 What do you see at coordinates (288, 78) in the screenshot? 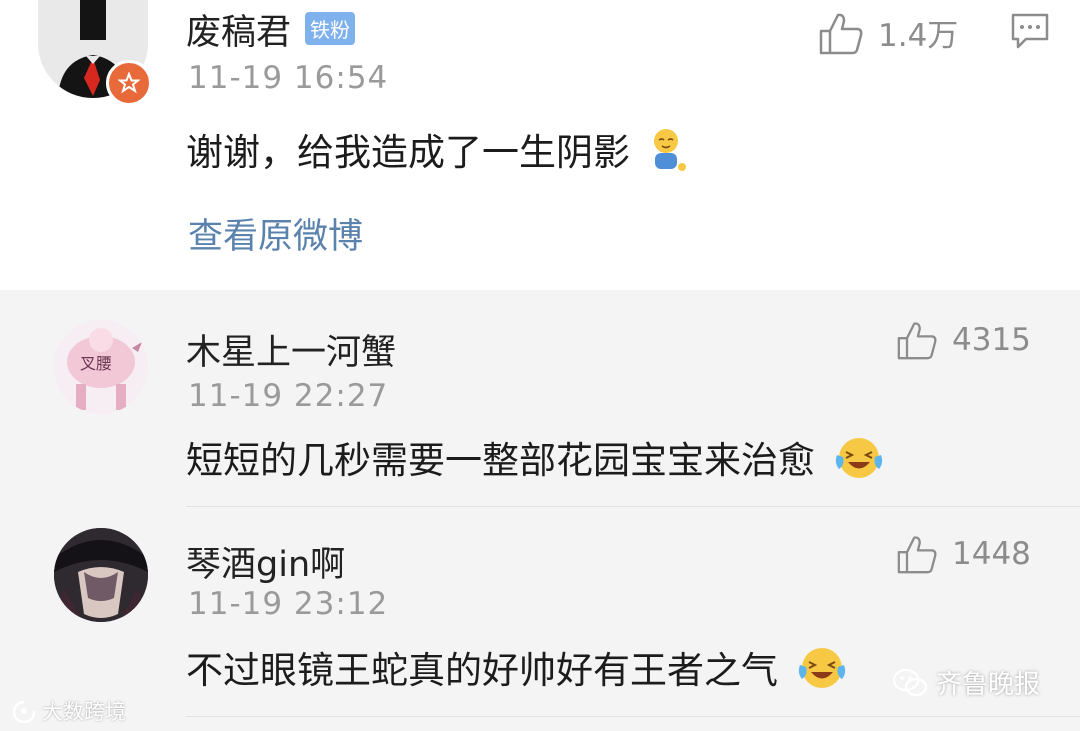
I see `comment-time: 11-19 16:54` at bounding box center [288, 78].